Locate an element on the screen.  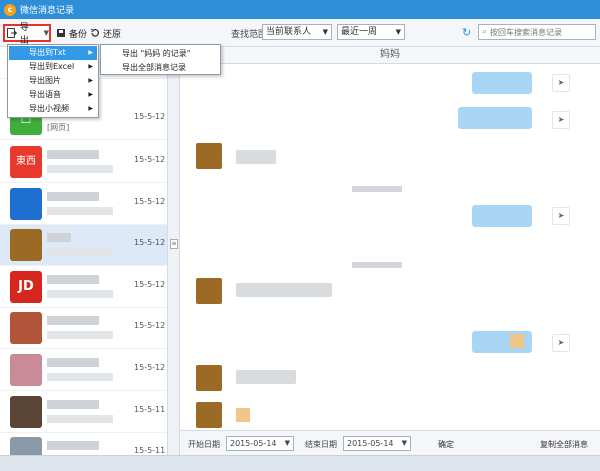
chat-contact-name: 妈妈 is located at coordinates (390, 54).